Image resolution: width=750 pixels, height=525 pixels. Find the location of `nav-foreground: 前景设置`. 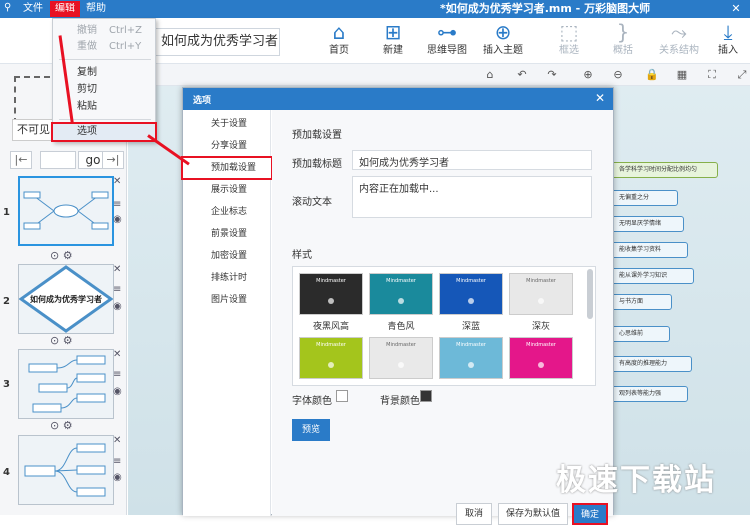

nav-foreground: 前景设置 is located at coordinates (227, 234).